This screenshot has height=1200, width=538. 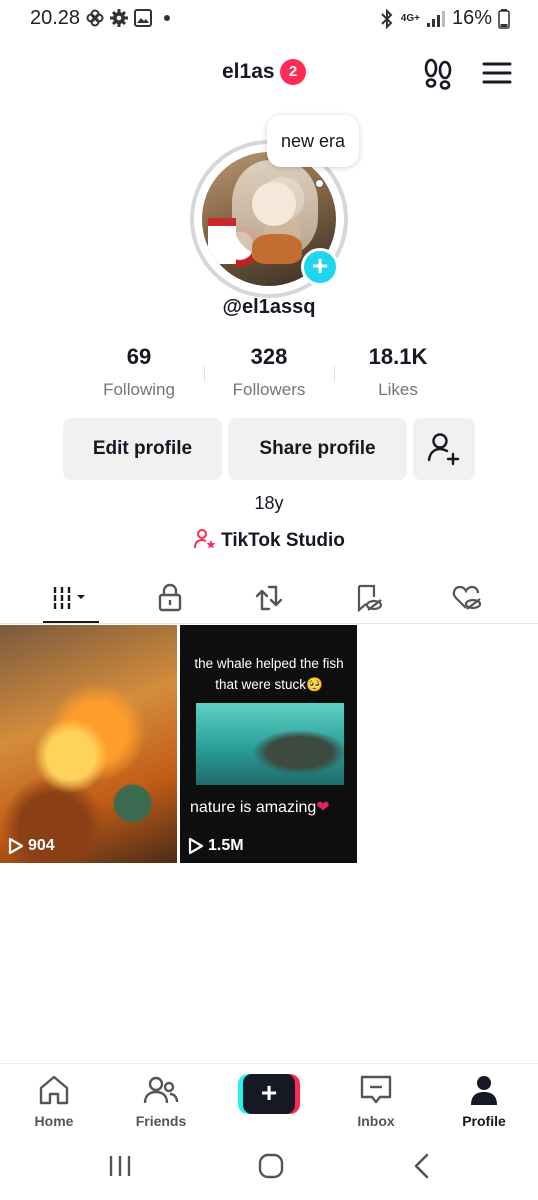 I want to click on add-story-button: +, so click(x=320, y=267).